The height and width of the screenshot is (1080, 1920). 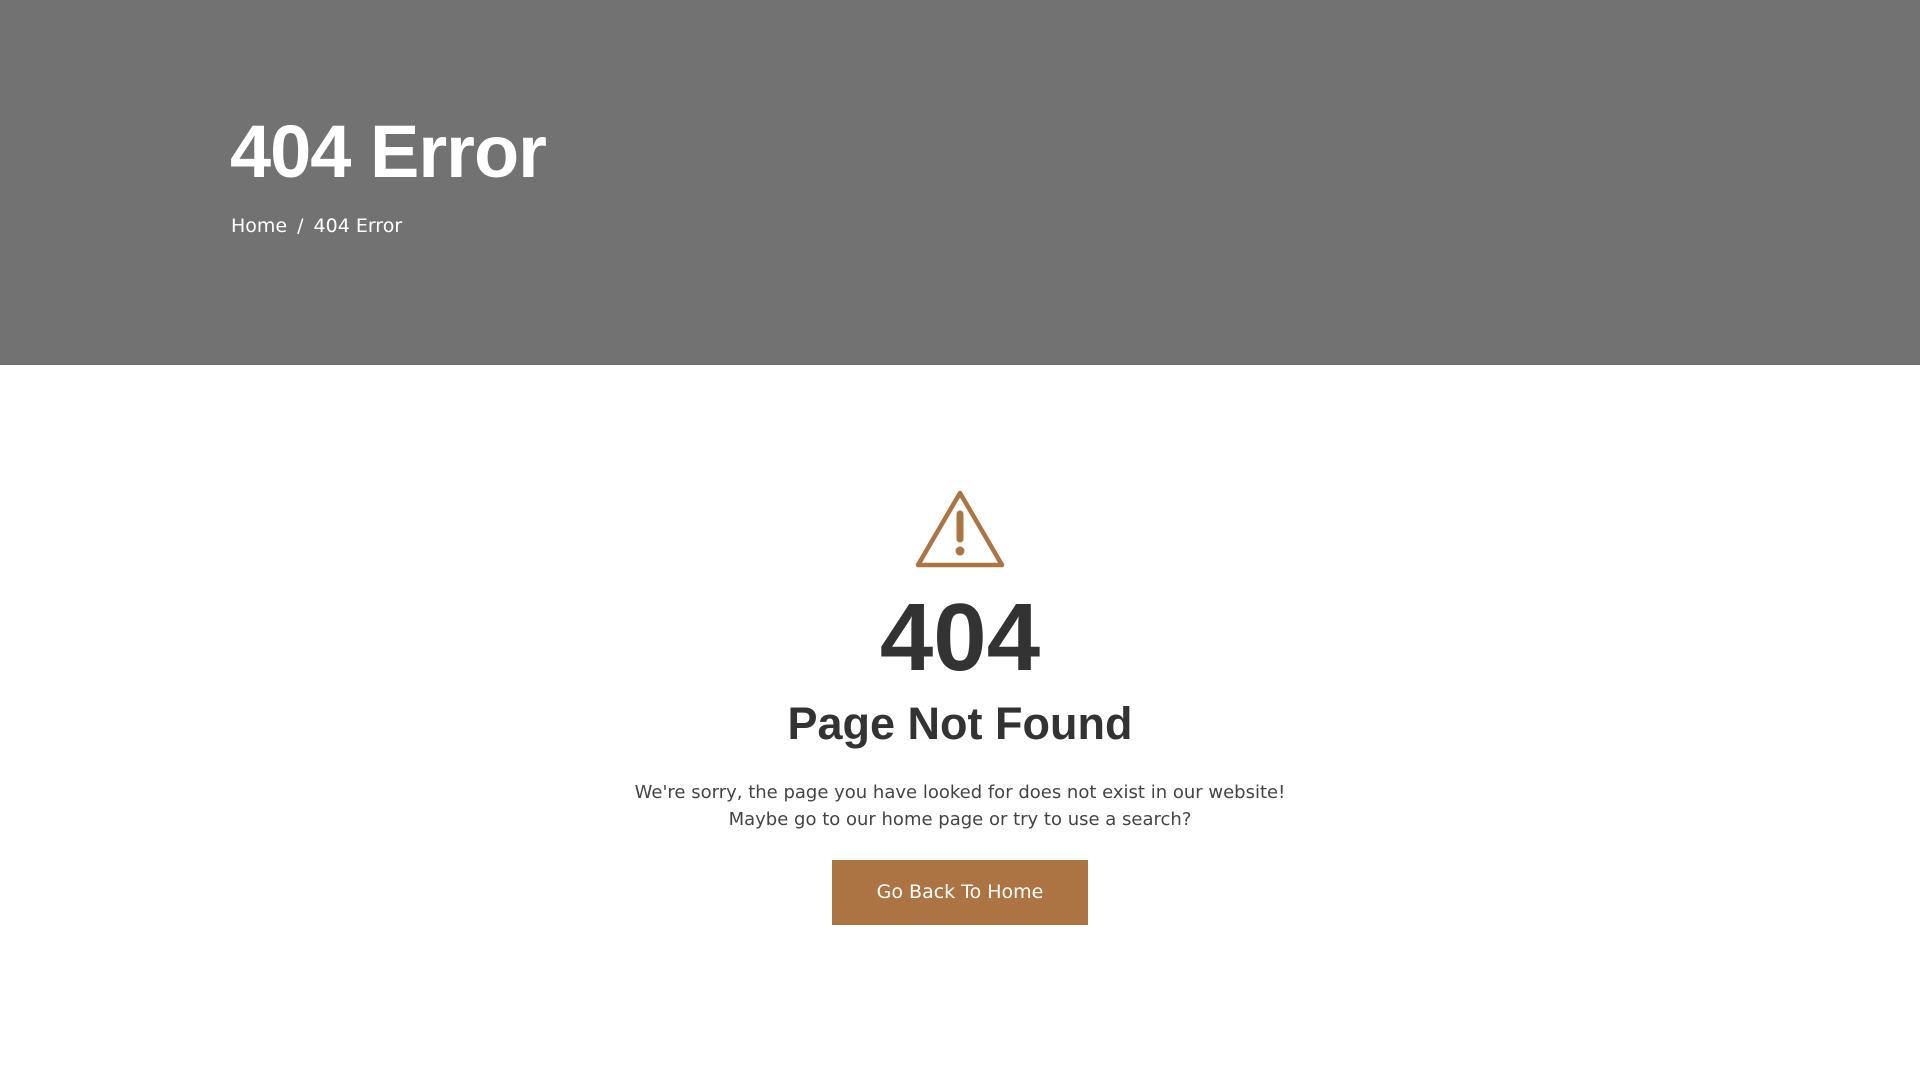 What do you see at coordinates (388, 151) in the screenshot?
I see `page-title: 404 Error` at bounding box center [388, 151].